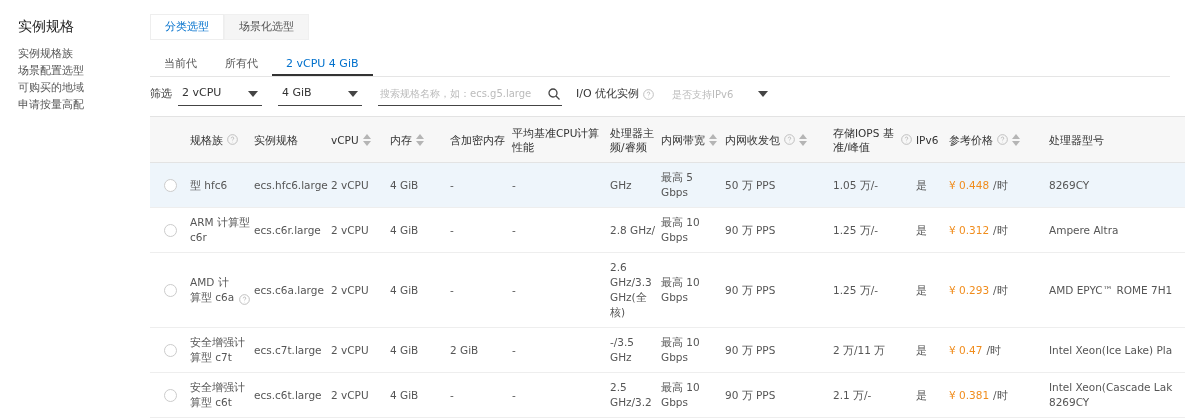 This screenshot has height=418, width=1185. I want to click on sidebar-title: 实例规格, so click(46, 26).